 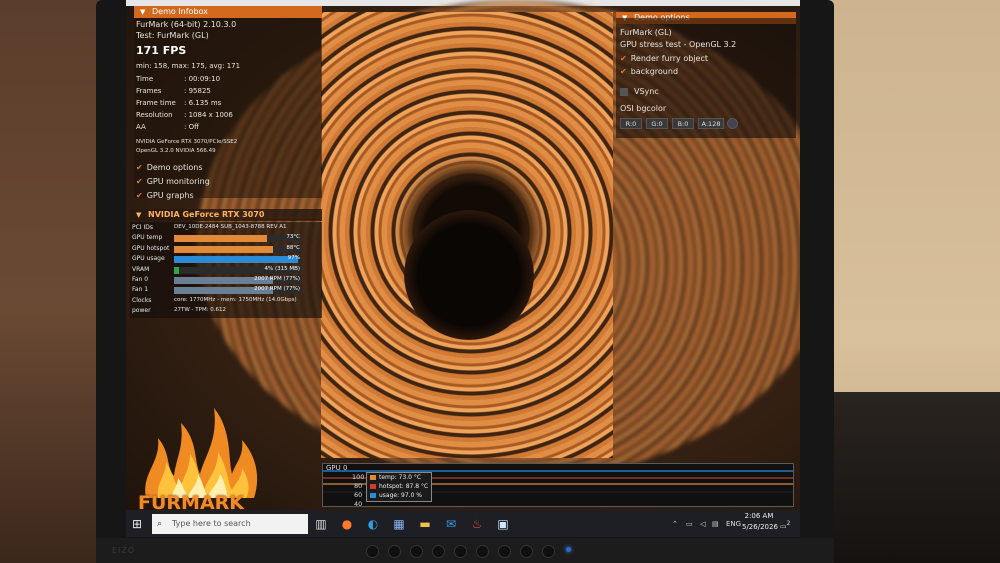 I want to click on gpu-name: NVIDIA GeForce RTX 3070, so click(x=206, y=214).